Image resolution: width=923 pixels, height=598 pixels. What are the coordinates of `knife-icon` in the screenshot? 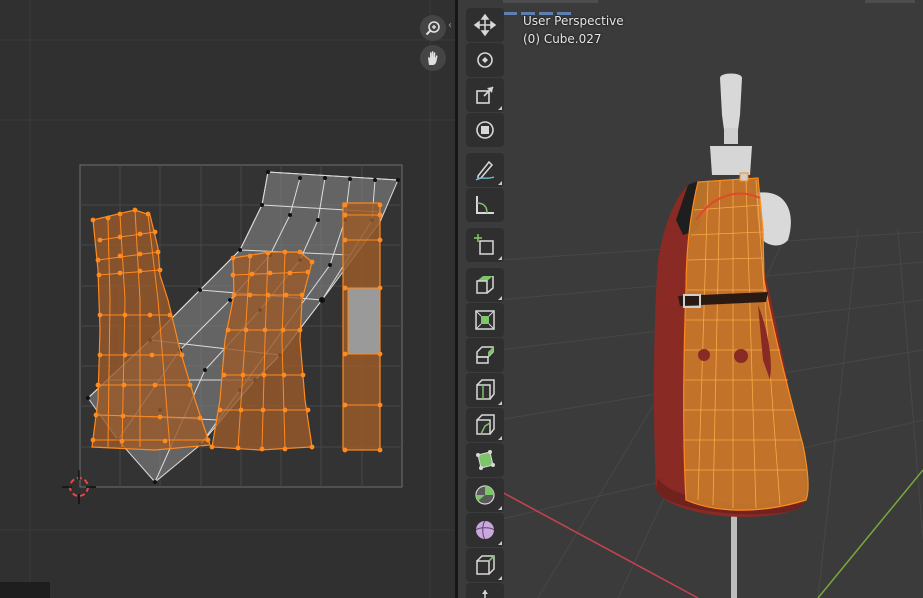 It's located at (485, 424).